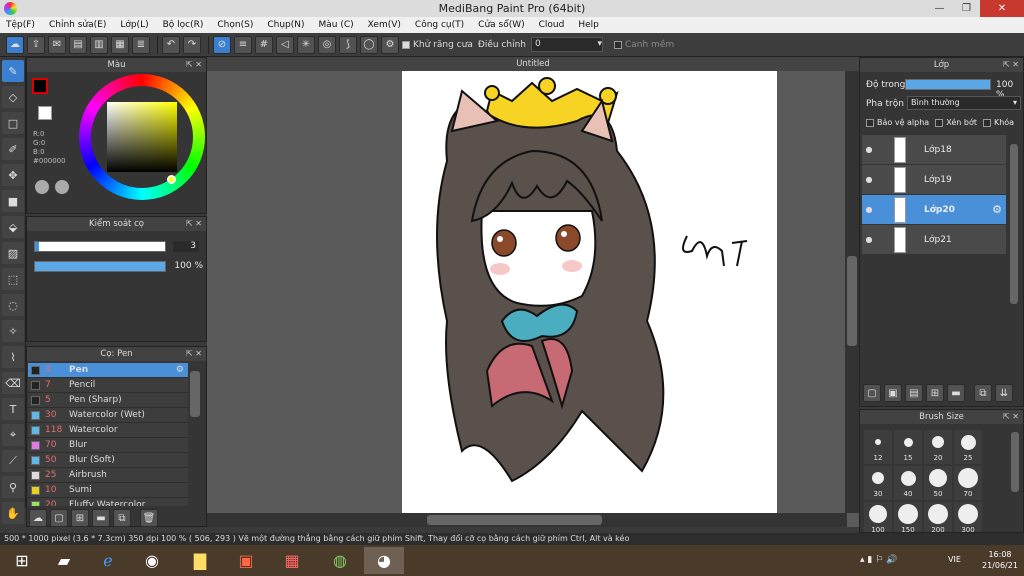 Image resolution: width=1024 pixels, height=576 pixels. I want to click on new-brush-icon: ▢, so click(59, 518).